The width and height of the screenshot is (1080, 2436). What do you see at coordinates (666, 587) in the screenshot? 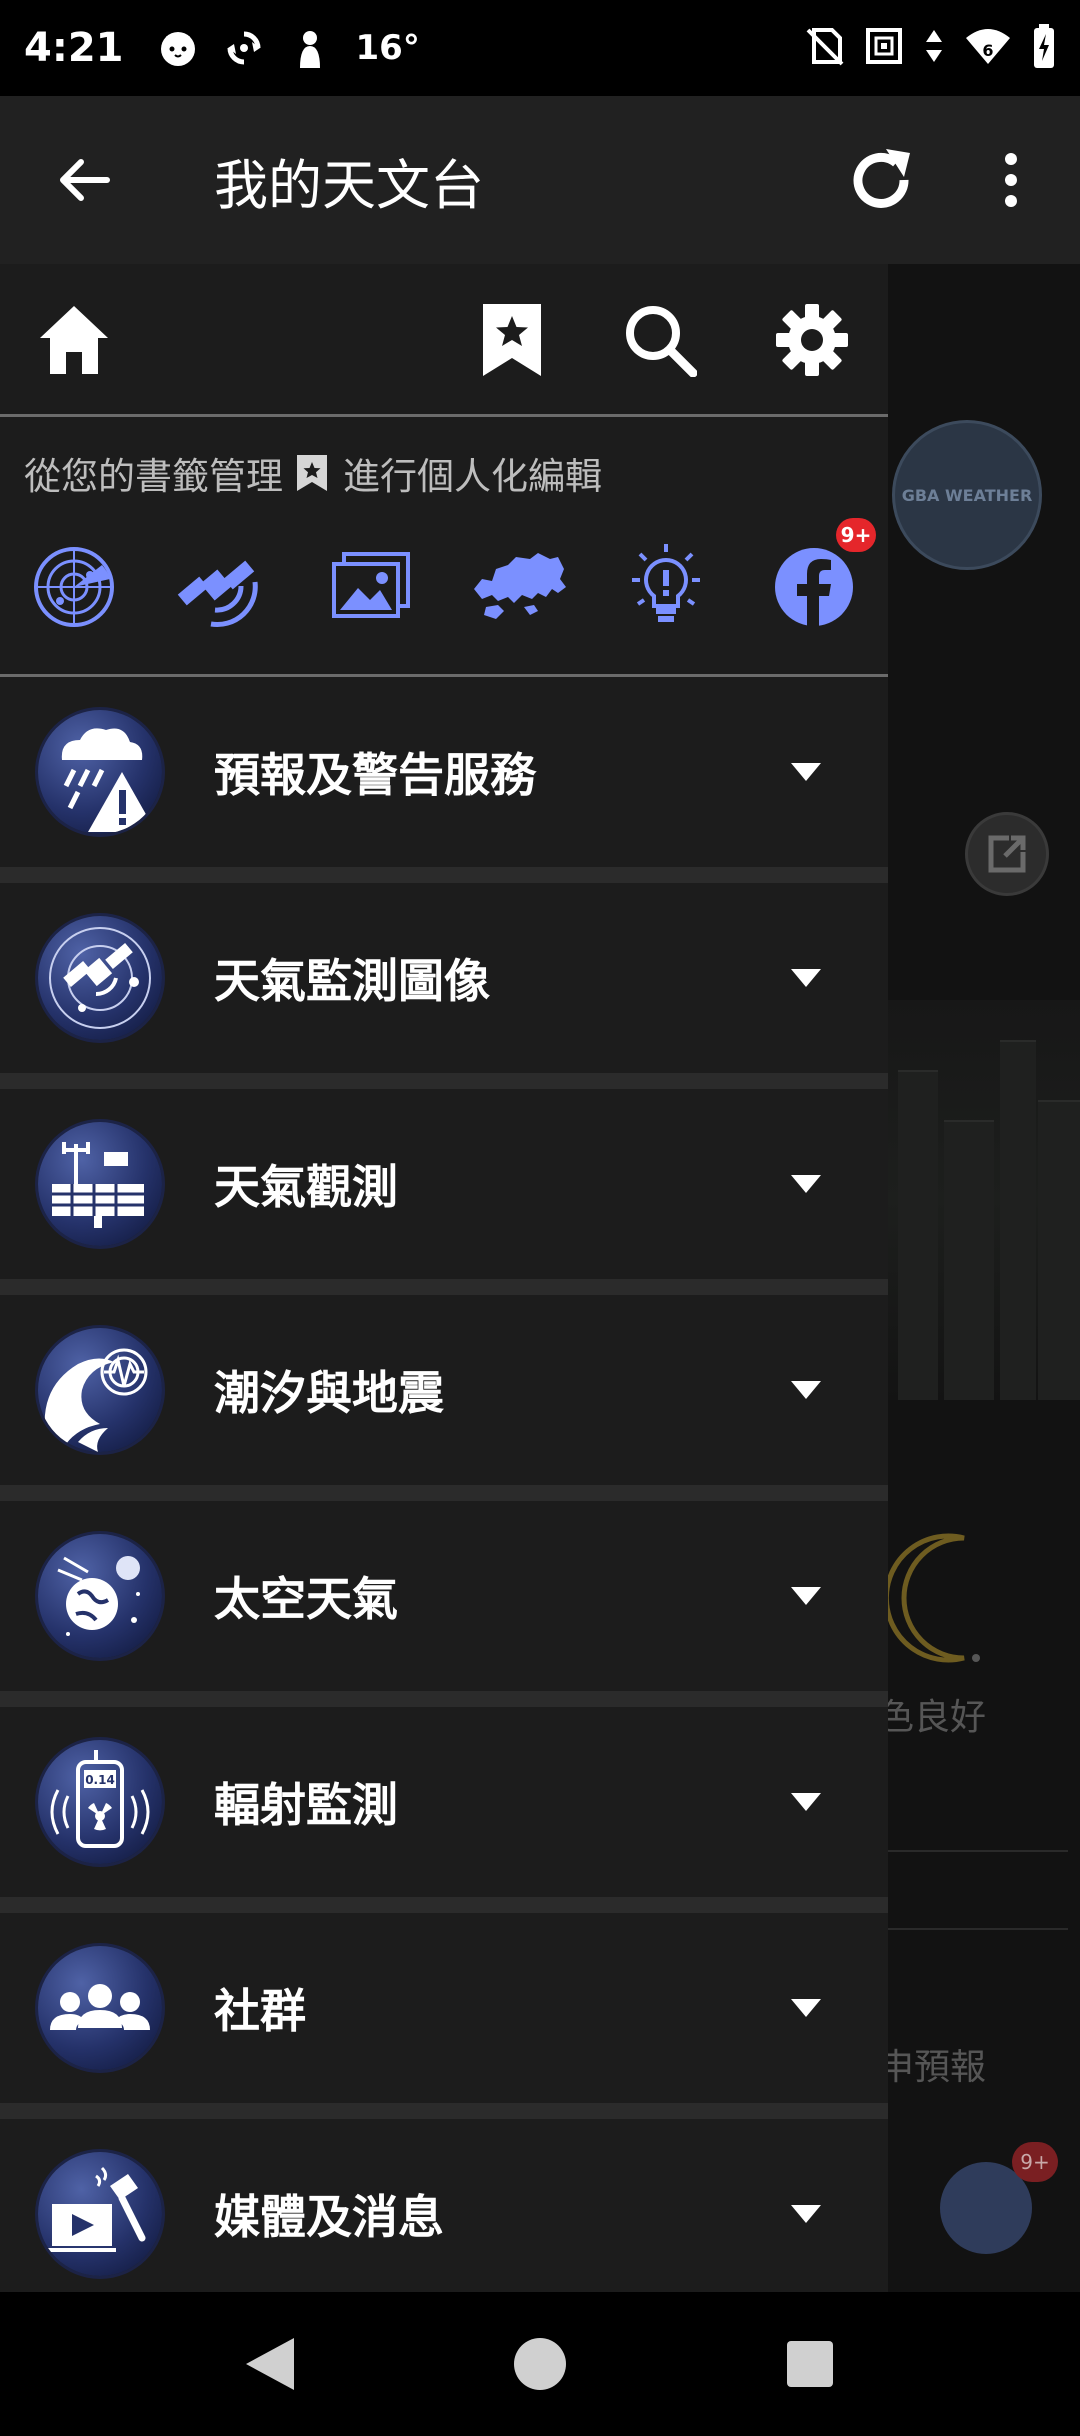
I see `quick-link-tips` at bounding box center [666, 587].